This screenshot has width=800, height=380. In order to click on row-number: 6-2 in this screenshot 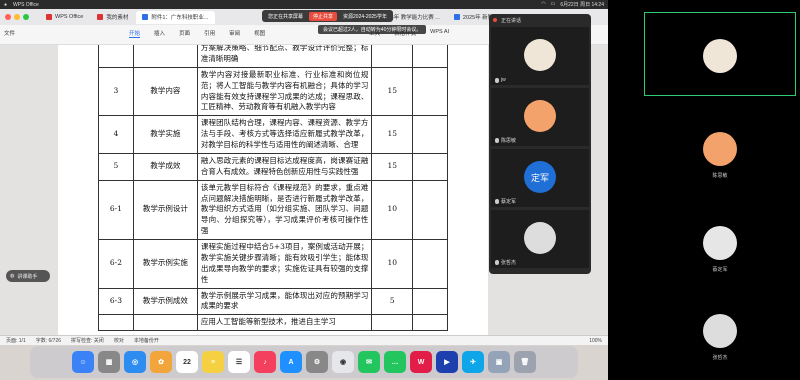, I will do `click(116, 264)`.